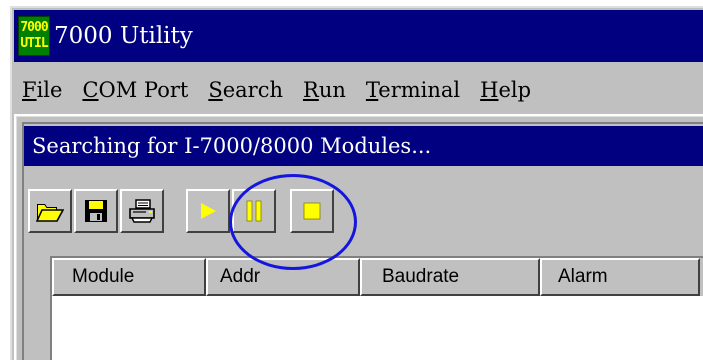 This screenshot has width=703, height=360. Describe the element at coordinates (515, 90) in the screenshot. I see `menu-help-label: elp` at that location.